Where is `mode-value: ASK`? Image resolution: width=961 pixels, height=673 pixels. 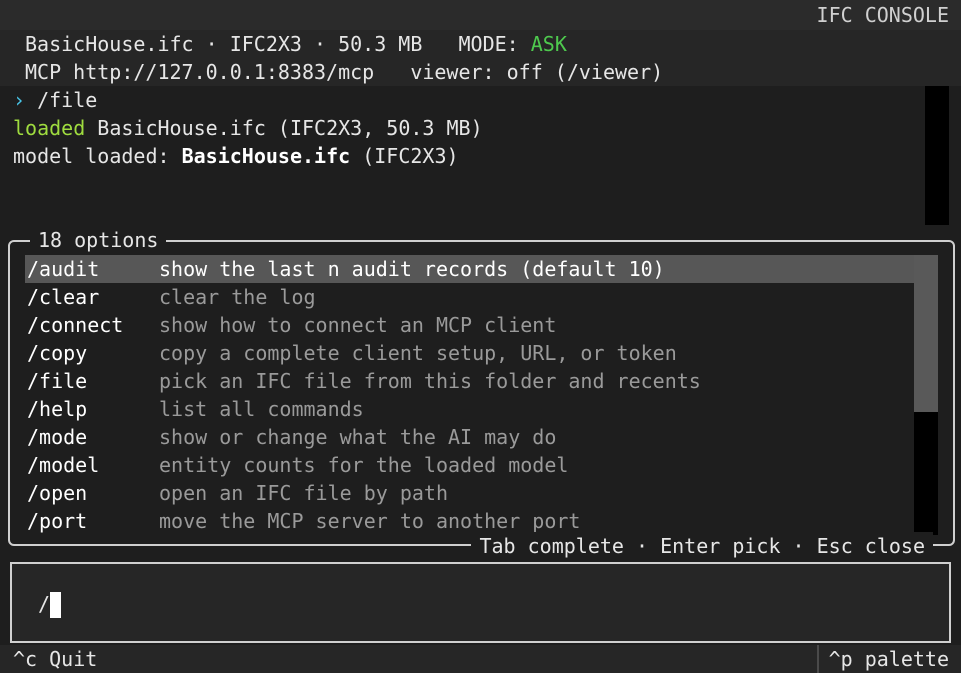
mode-value: ASK is located at coordinates (548, 44).